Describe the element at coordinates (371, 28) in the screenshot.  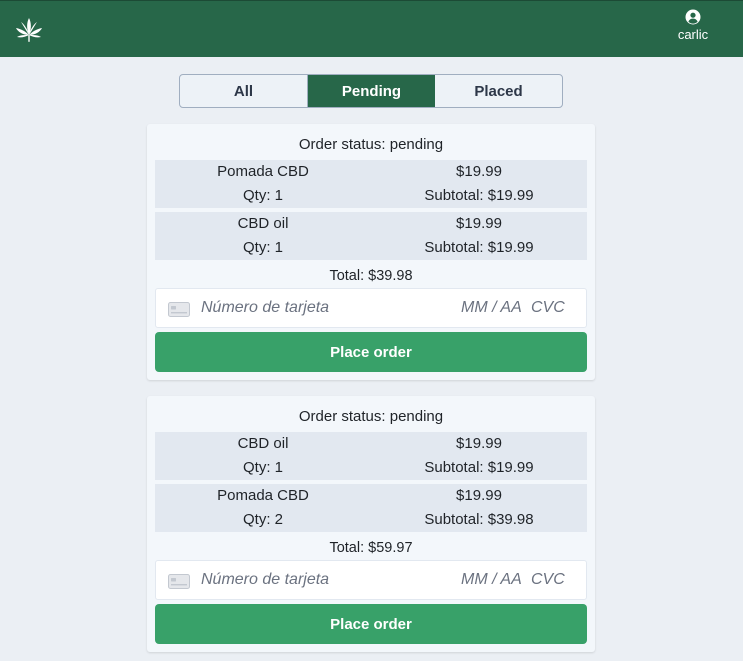
I see `top-navbar: carlic` at that location.